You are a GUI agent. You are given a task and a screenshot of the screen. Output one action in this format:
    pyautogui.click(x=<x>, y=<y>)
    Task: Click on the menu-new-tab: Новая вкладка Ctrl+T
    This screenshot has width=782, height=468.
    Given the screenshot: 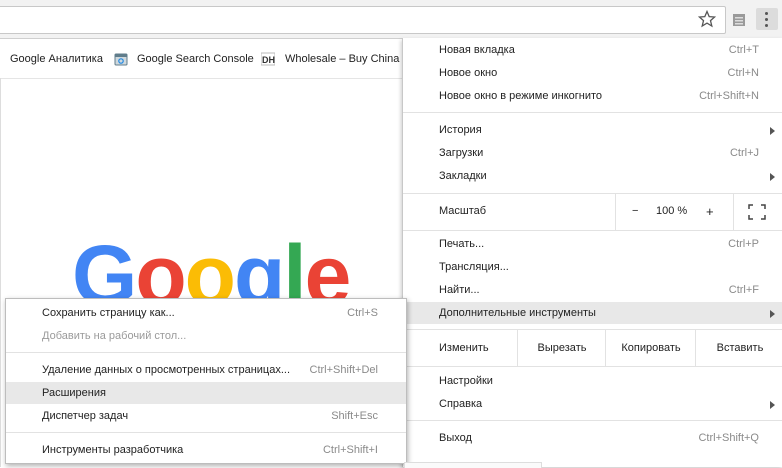 What is the action you would take?
    pyautogui.click(x=592, y=50)
    